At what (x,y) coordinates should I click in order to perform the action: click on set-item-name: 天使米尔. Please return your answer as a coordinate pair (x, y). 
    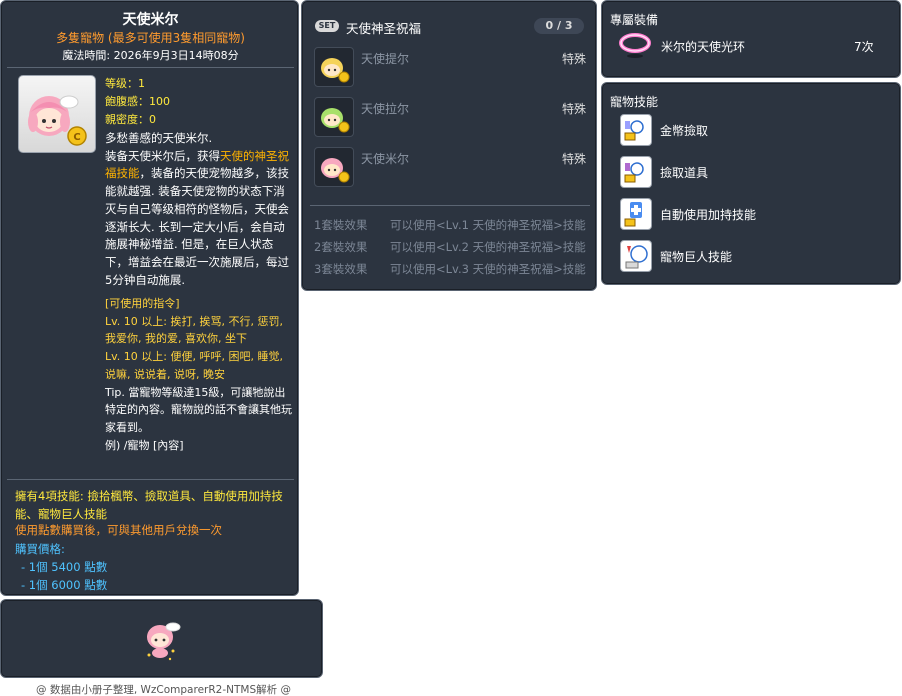
    Looking at the image, I should click on (385, 159).